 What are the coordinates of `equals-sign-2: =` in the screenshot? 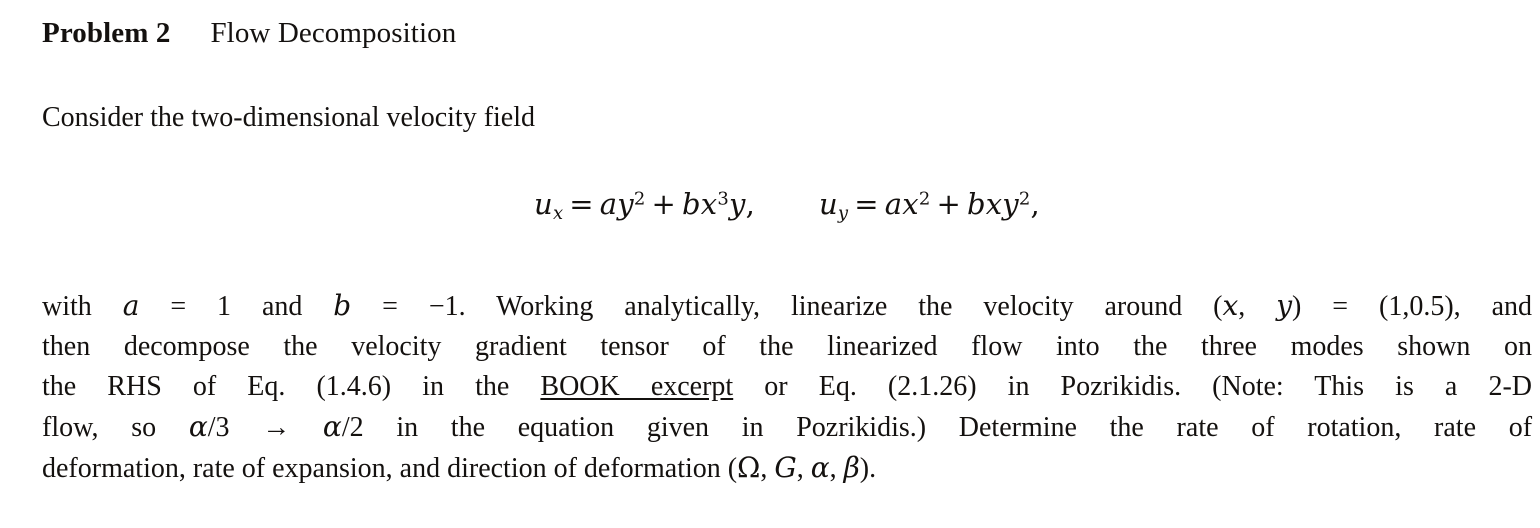 It's located at (866, 204).